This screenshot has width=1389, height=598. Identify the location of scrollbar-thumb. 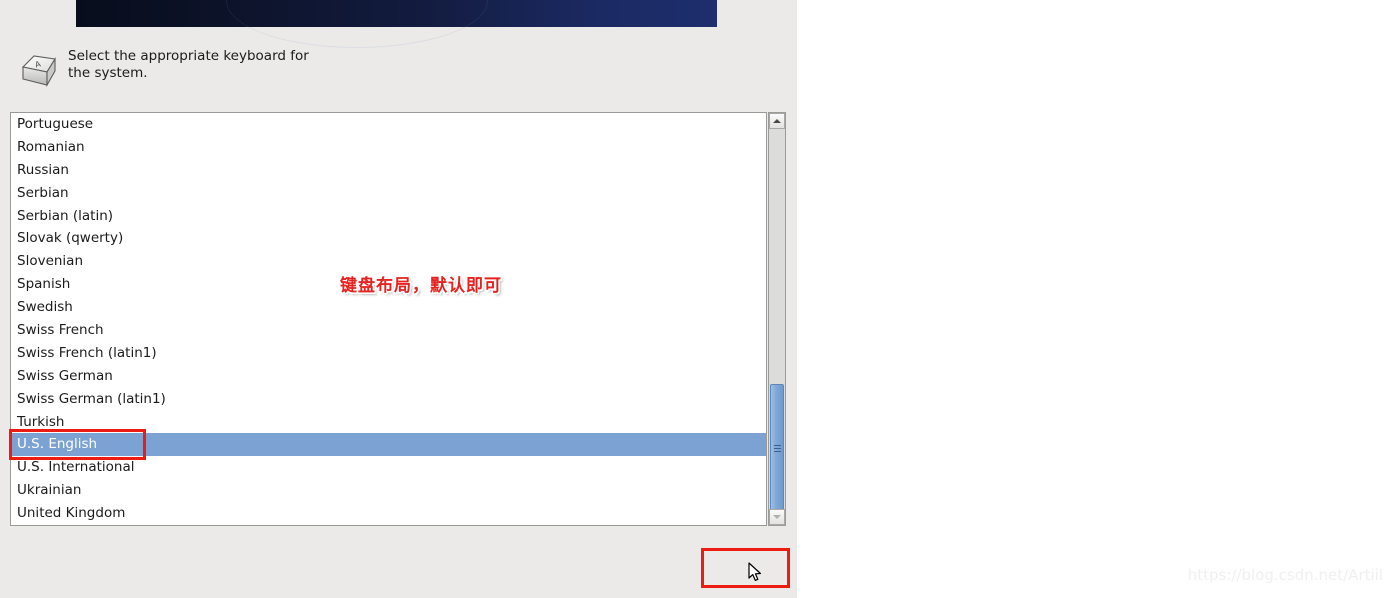
(777, 448).